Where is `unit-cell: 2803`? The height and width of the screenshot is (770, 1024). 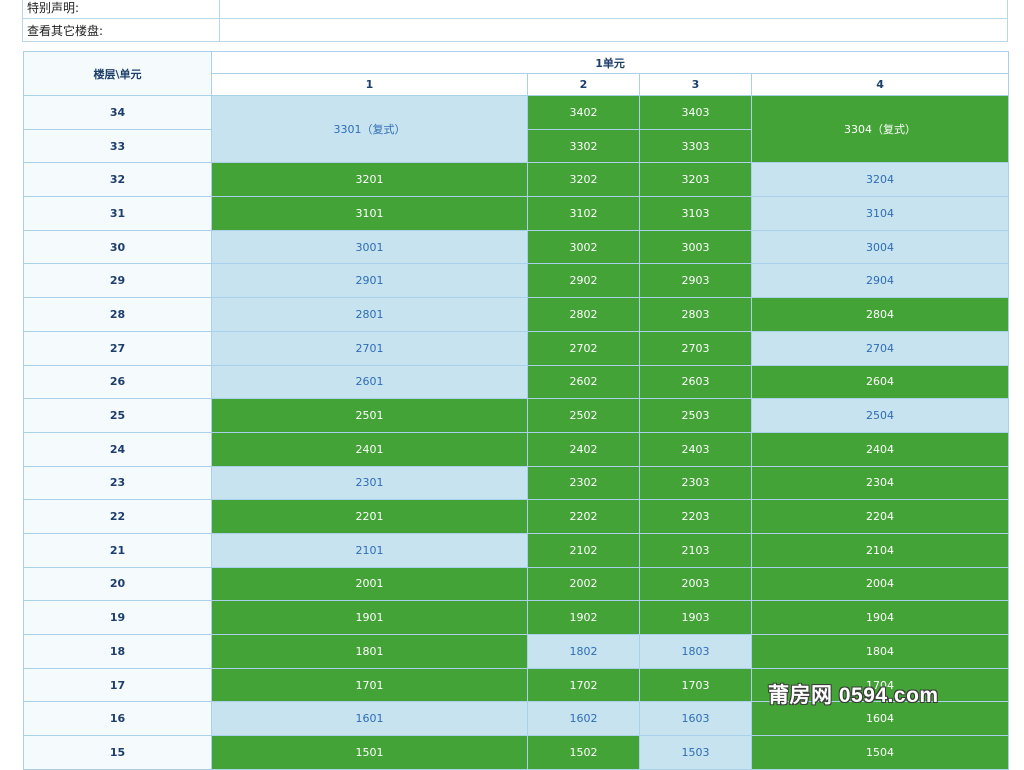 unit-cell: 2803 is located at coordinates (695, 314).